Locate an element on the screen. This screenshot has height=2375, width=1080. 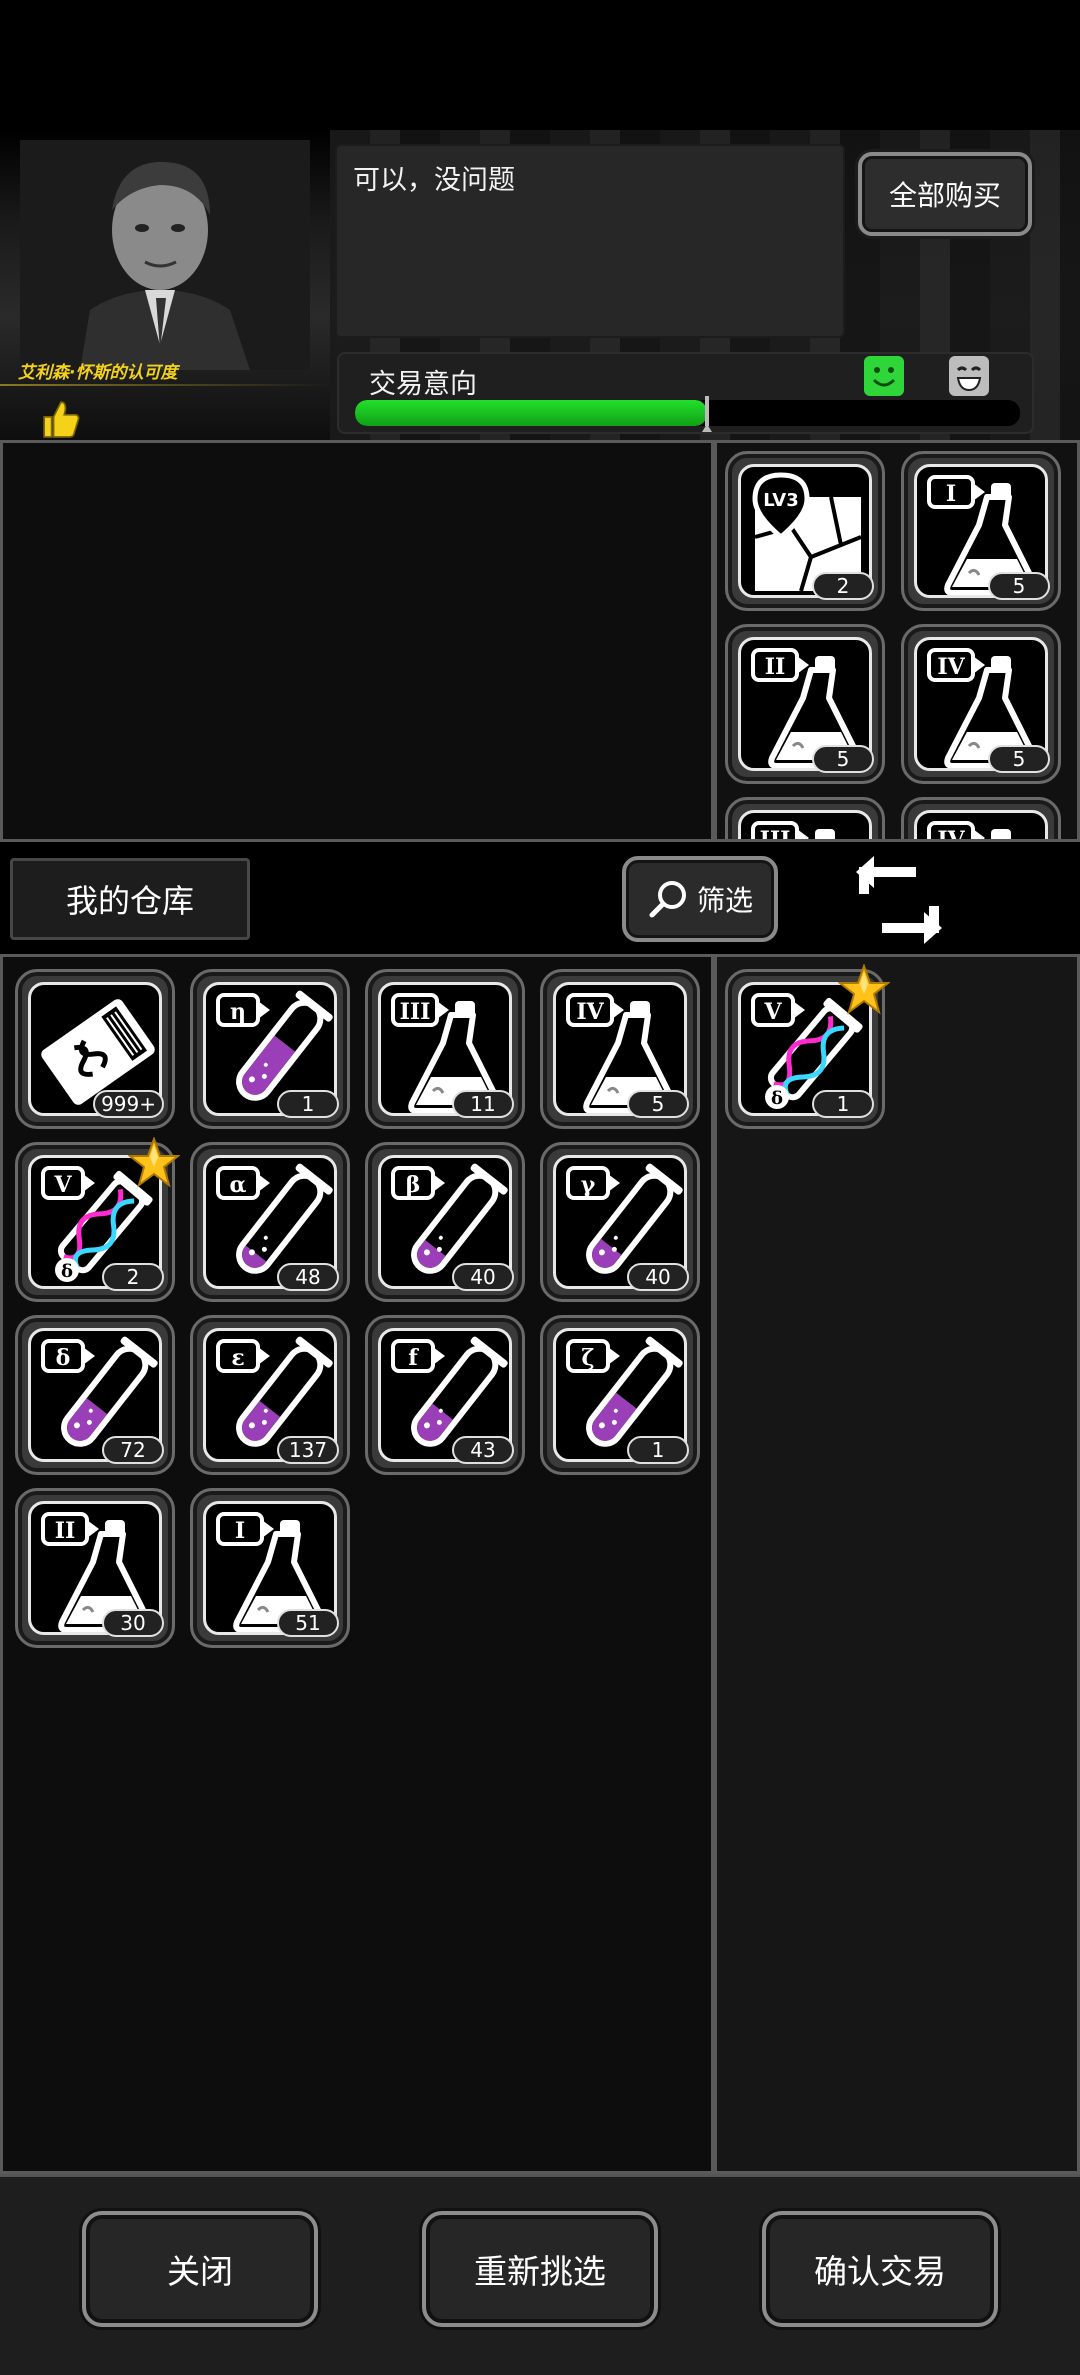
inventory-item-slot: V δ 2 is located at coordinates (97, 1219).